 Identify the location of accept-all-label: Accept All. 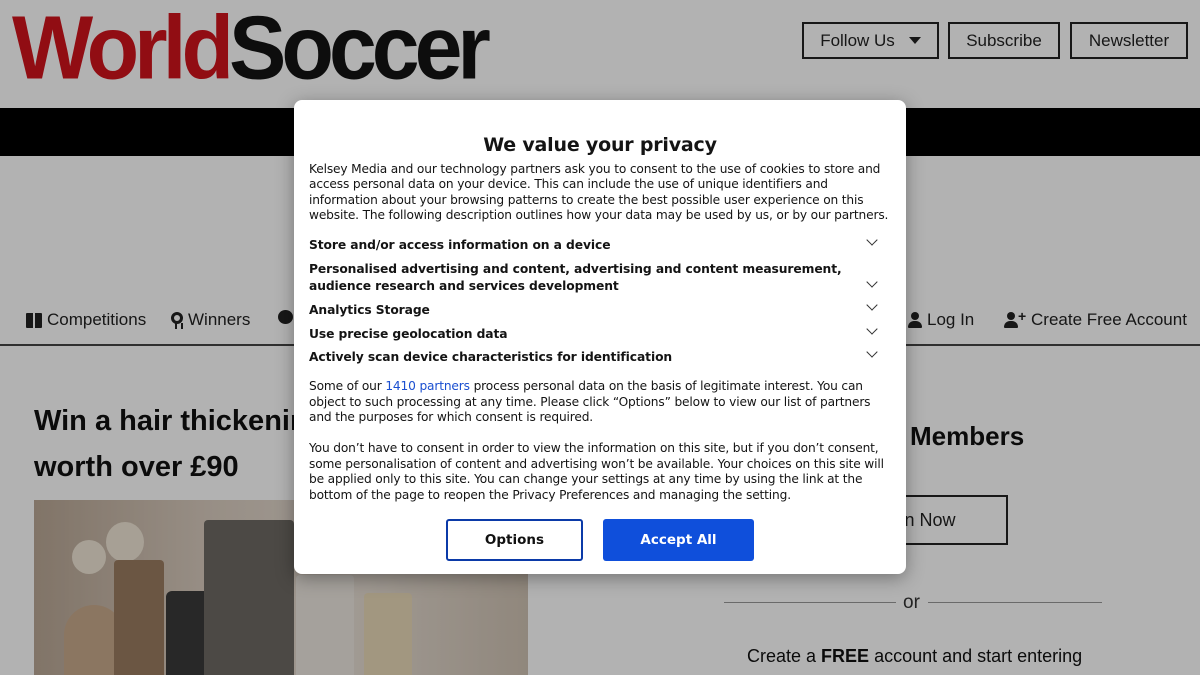
(678, 540).